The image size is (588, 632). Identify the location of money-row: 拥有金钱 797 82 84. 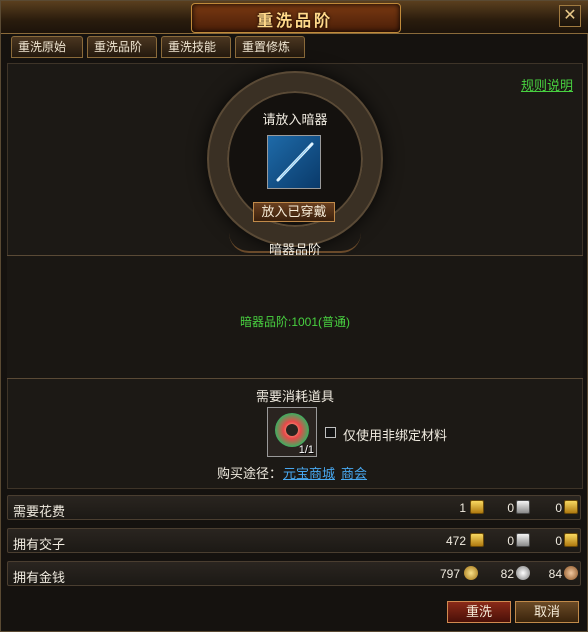
(294, 573).